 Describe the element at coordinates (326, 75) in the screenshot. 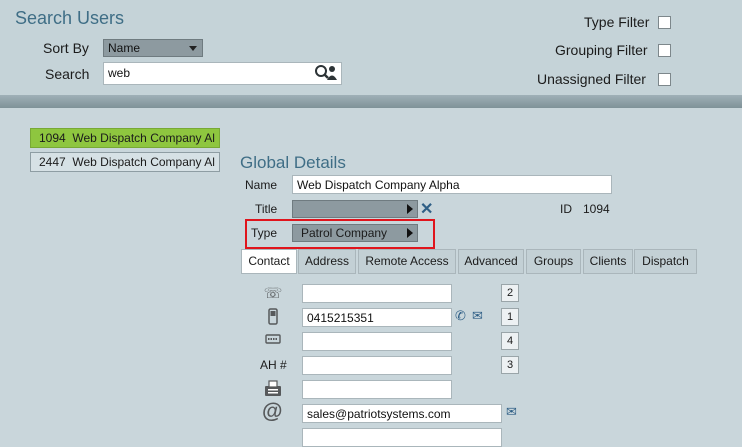

I see `search-users-icon` at that location.